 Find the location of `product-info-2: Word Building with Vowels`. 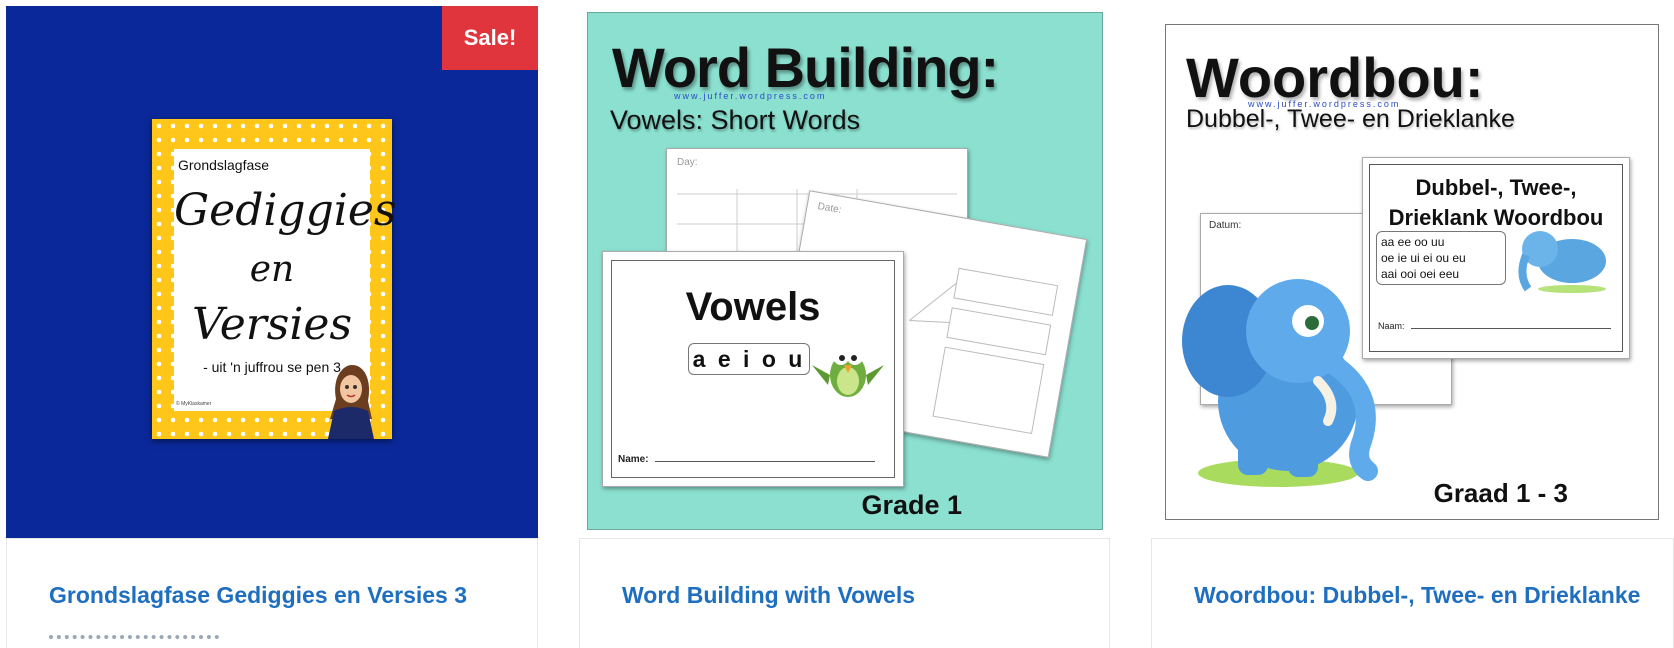

product-info-2: Word Building with Vowels is located at coordinates (844, 593).